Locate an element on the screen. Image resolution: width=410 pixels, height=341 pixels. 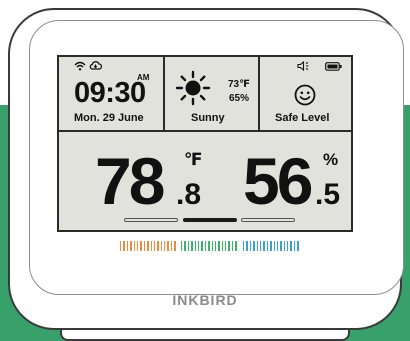
smiley-icon is located at coordinates (305, 95).